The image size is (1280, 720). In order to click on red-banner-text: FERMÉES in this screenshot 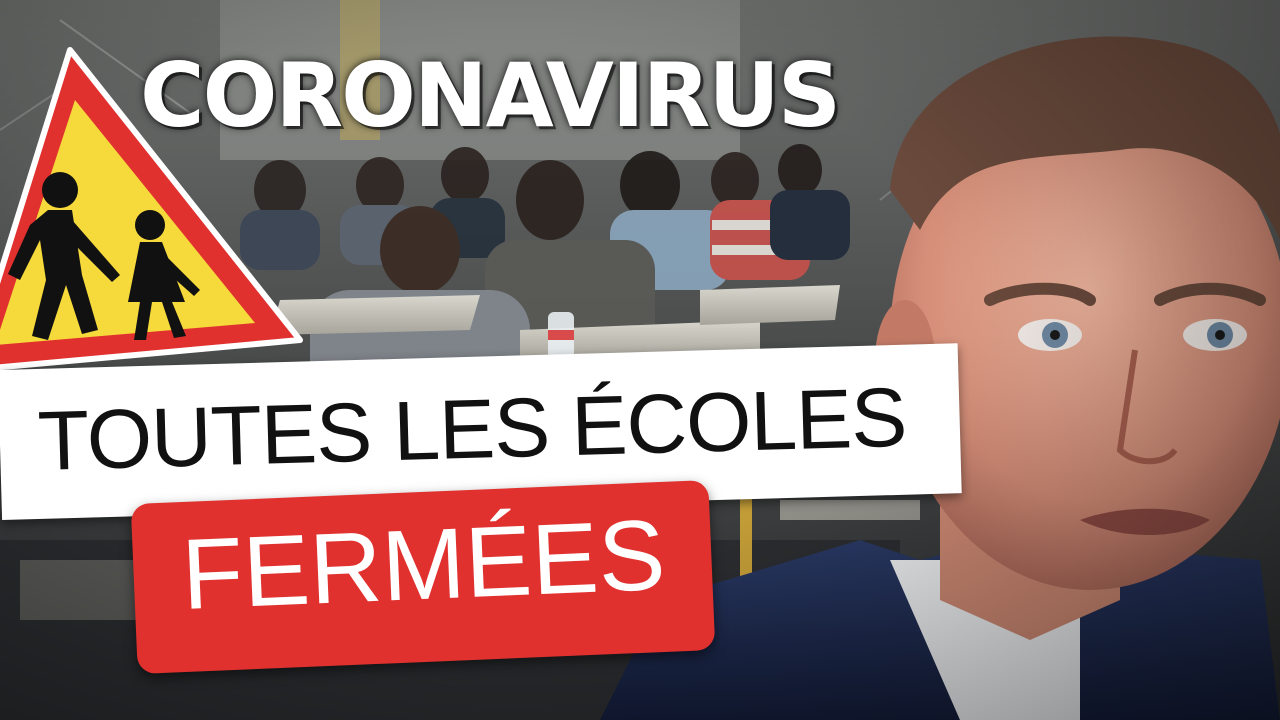, I will do `click(423, 564)`.